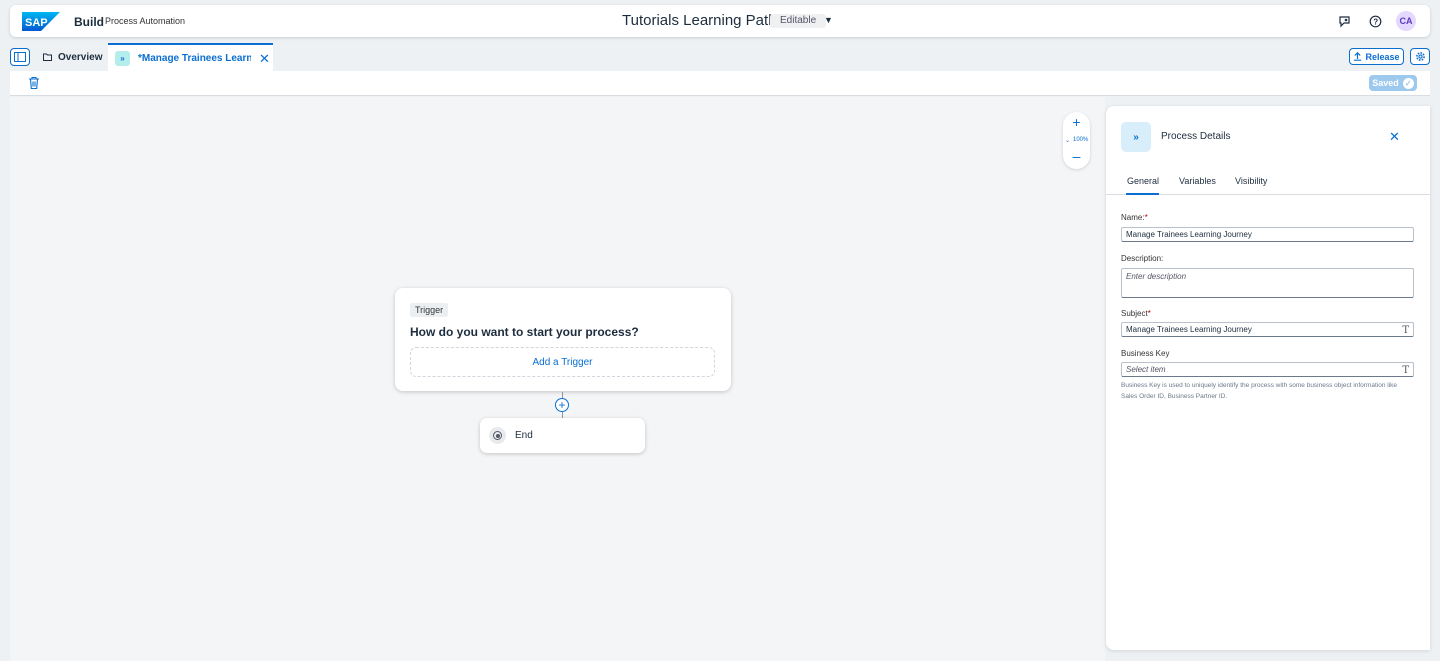  Describe the element at coordinates (1080, 140) in the screenshot. I see `zoom-level: 100%` at that location.